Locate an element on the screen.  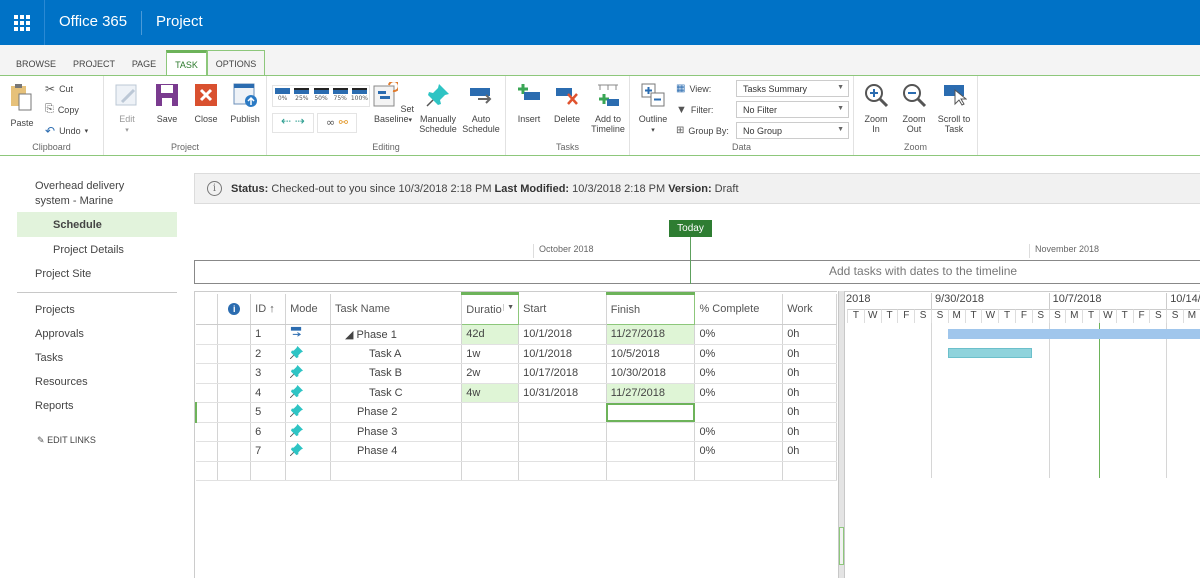
pane-splitter is located at coordinates (841, 434).